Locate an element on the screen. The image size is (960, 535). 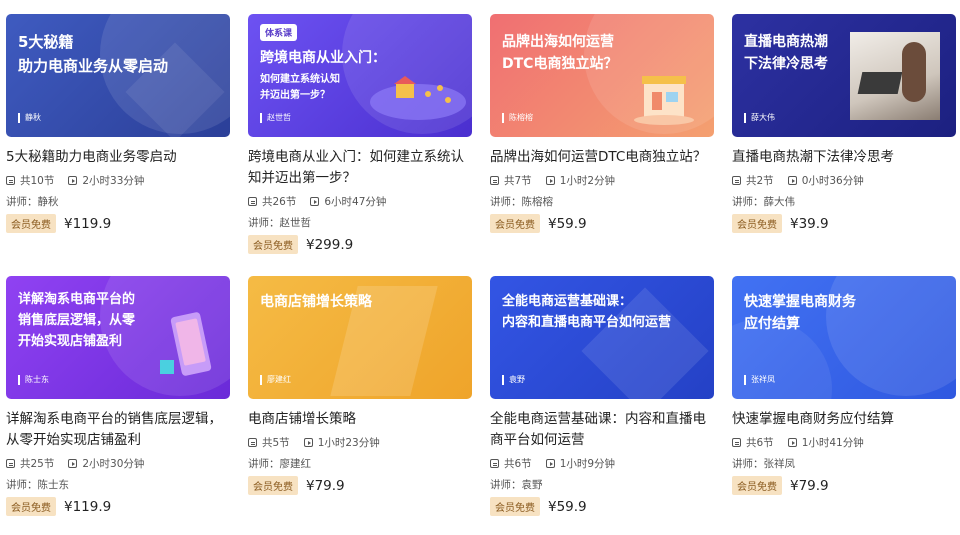
price-row: 会员免费 ¥119.9 is located at coordinates (118, 506).